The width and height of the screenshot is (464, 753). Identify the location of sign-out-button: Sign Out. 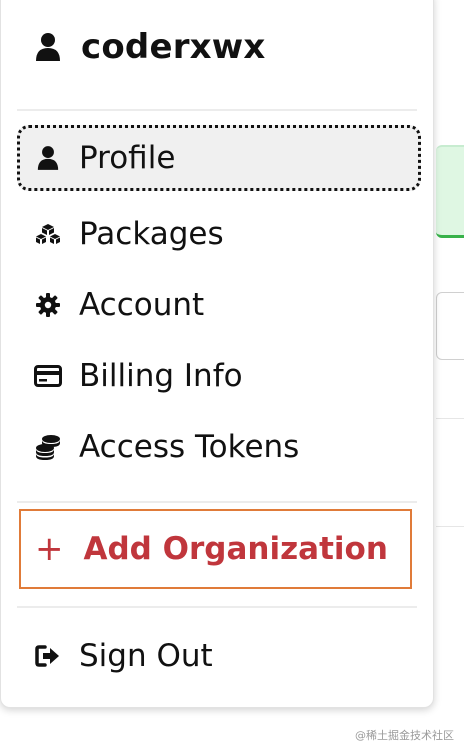
(219, 656).